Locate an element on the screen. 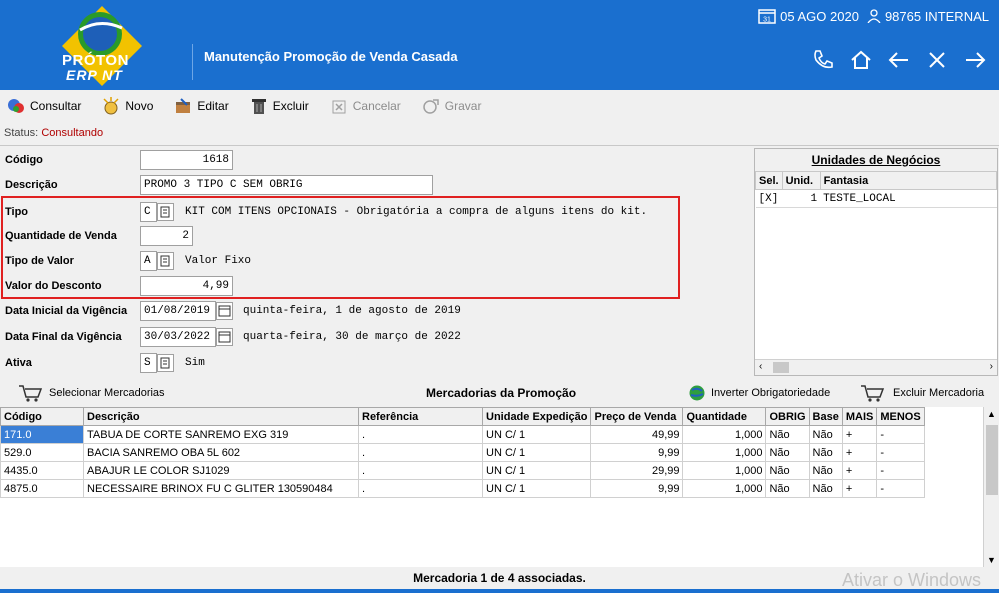  col-menos: MENOS is located at coordinates (900, 416).